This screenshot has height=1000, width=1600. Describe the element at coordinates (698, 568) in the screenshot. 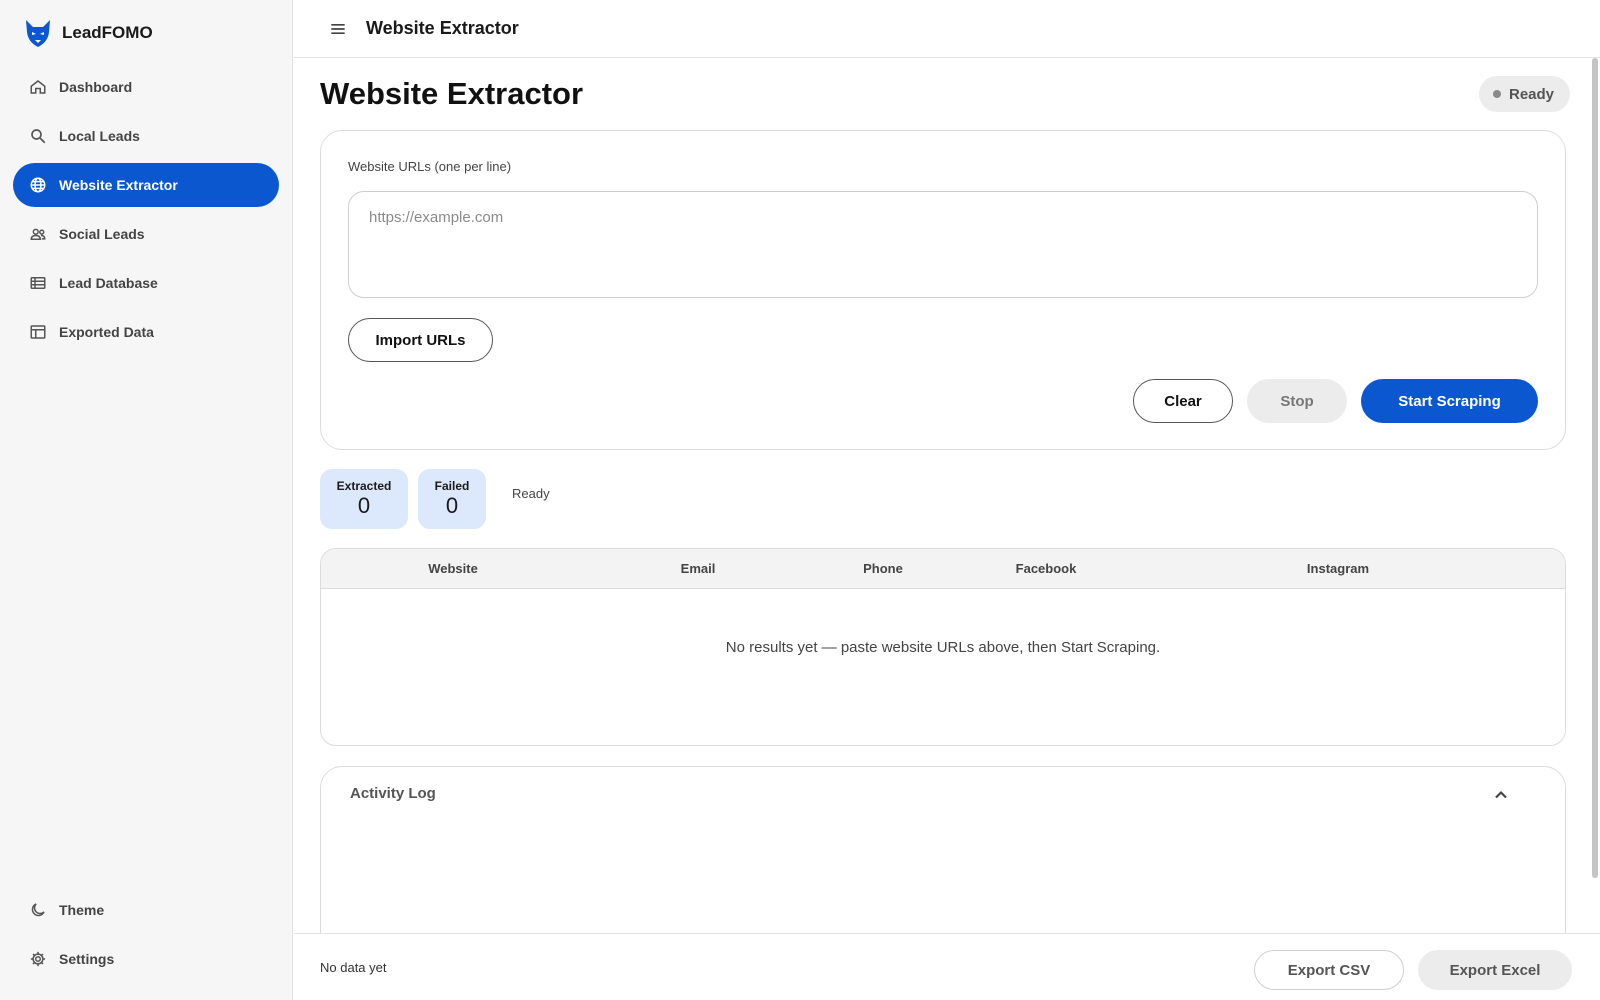

I see `column-header-email: Email` at that location.